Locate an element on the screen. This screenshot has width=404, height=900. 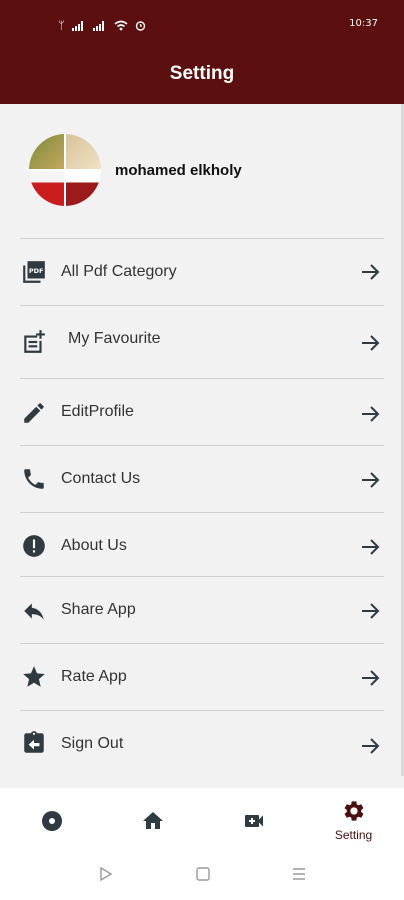
video-add-icon is located at coordinates (254, 821).